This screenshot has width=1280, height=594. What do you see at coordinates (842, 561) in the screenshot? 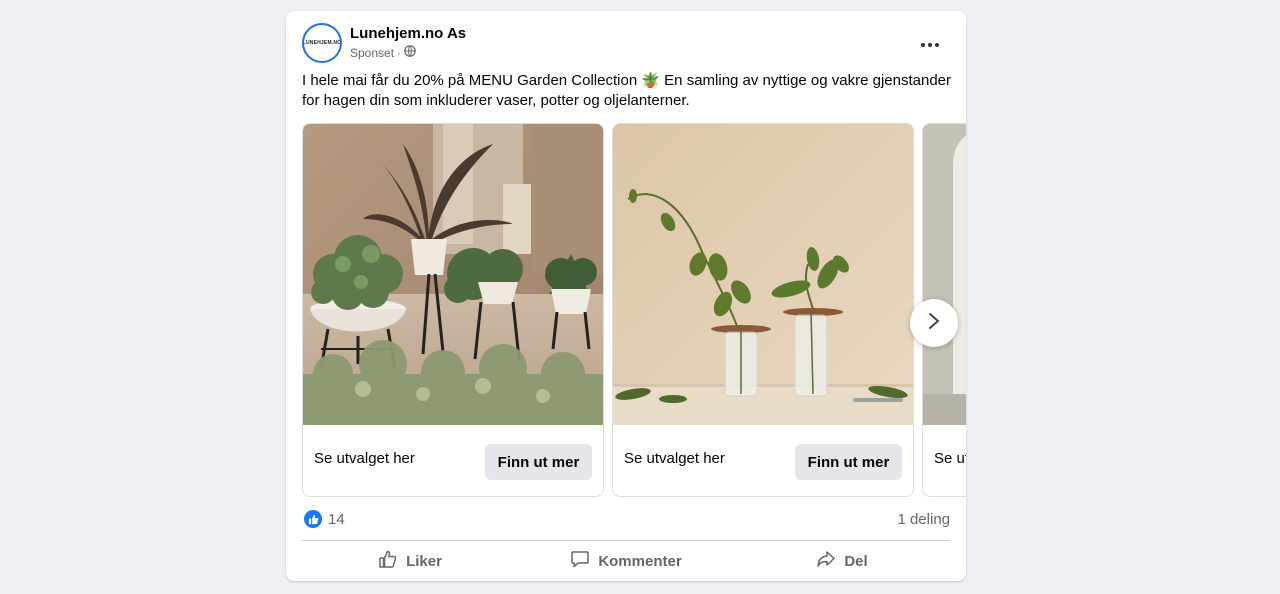
I see `share-button: Del` at bounding box center [842, 561].